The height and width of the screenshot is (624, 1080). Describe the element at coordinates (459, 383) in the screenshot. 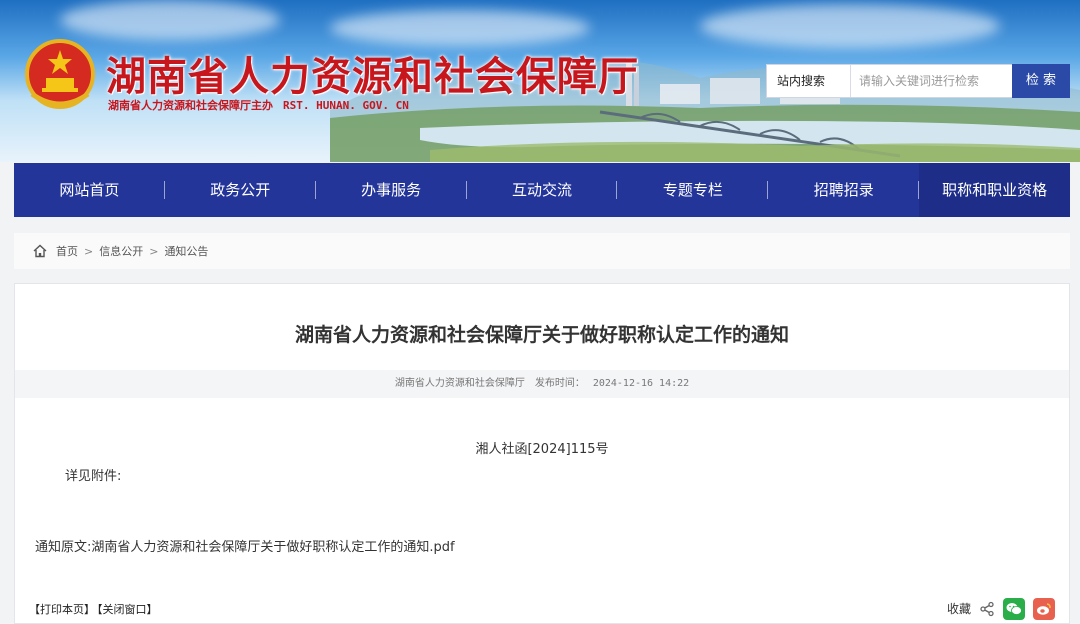

I see `article-source: 湖南省人力资源和社会保障厅` at that location.